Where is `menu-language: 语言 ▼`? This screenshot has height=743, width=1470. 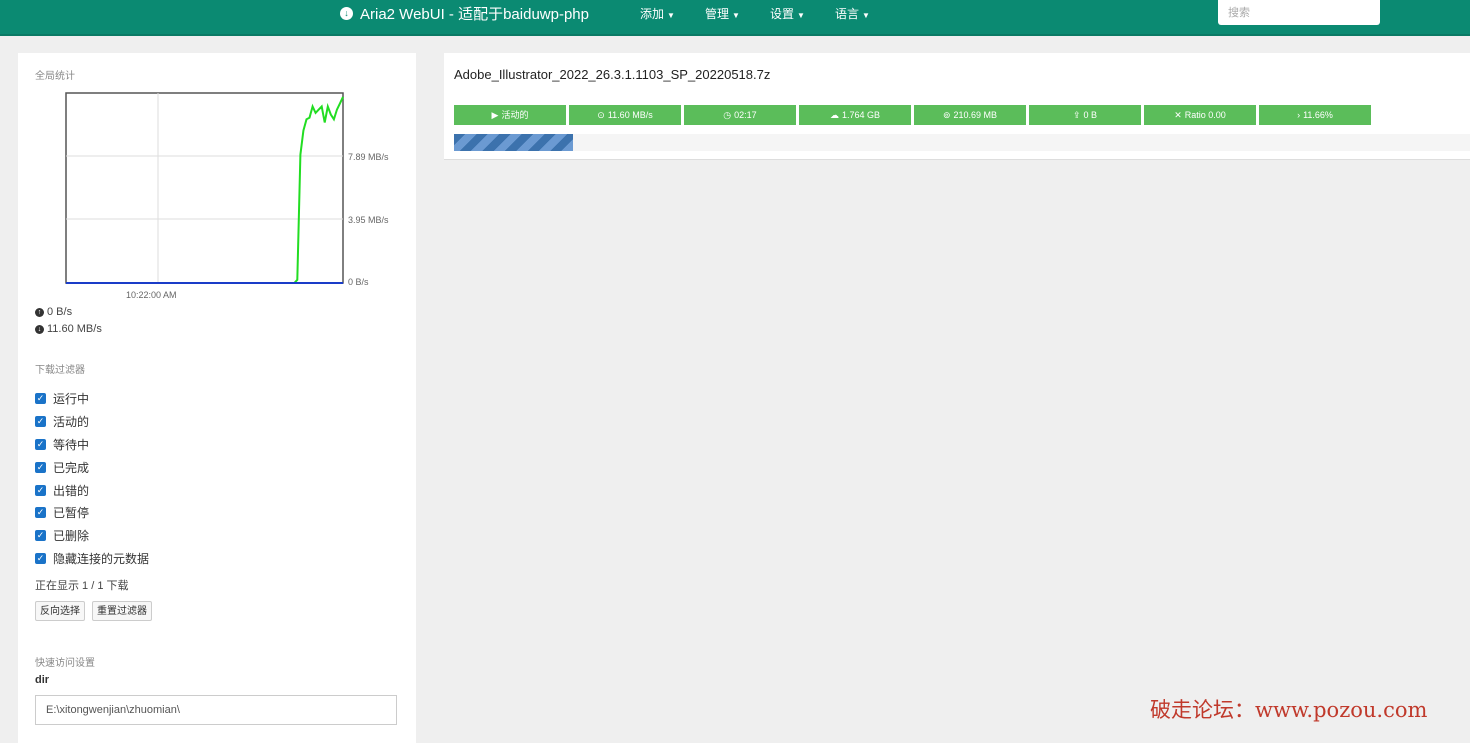 menu-language: 语言 ▼ is located at coordinates (852, 13).